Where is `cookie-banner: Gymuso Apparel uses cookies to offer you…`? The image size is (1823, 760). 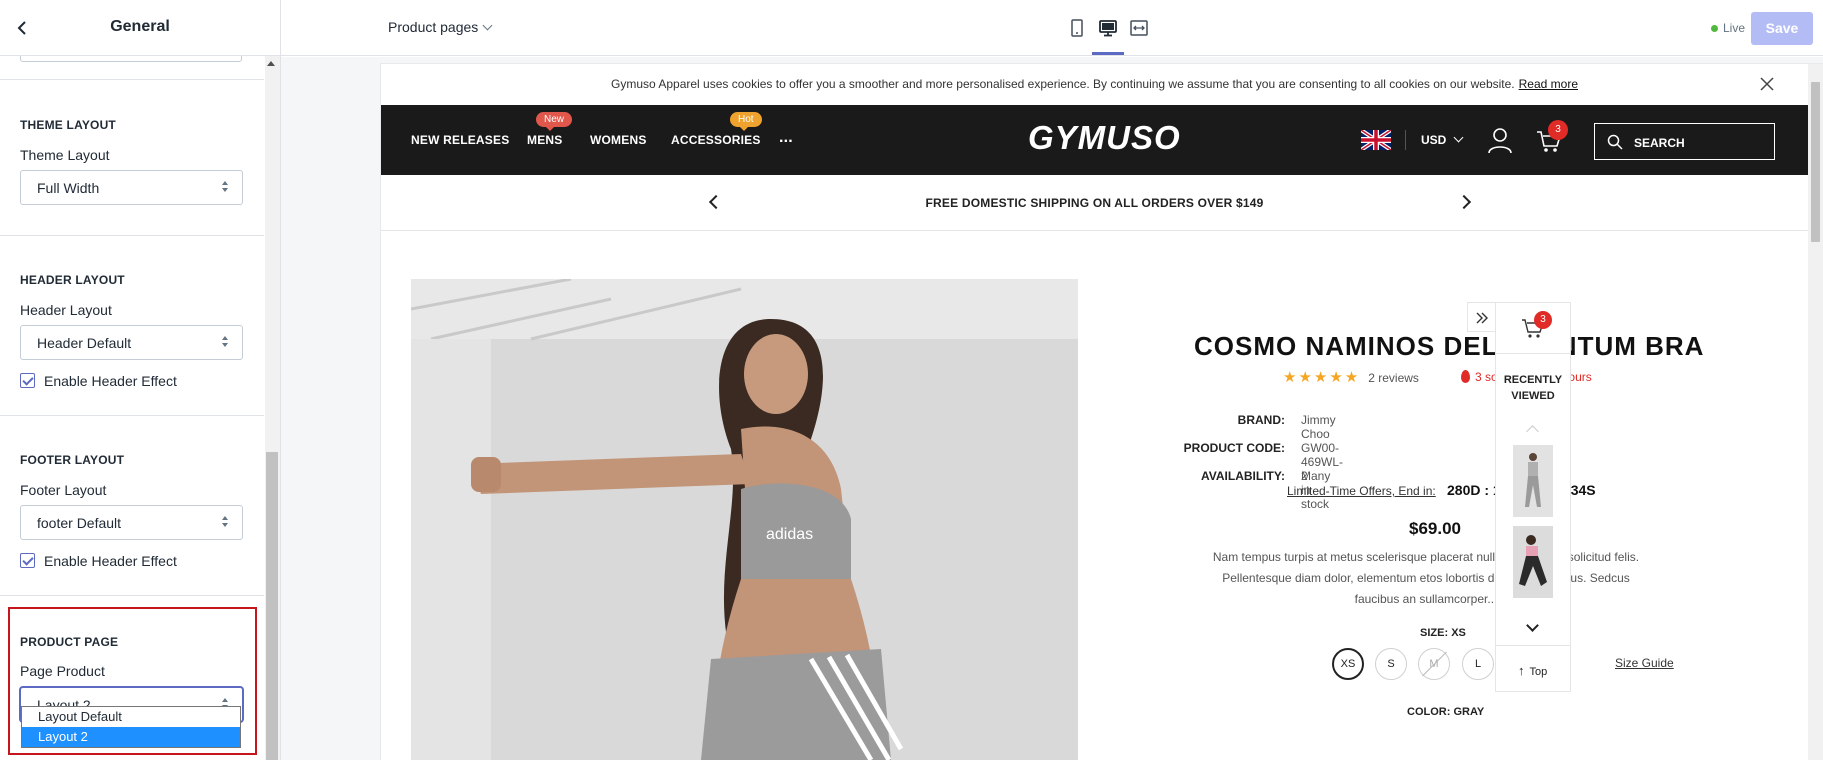
cookie-banner: Gymuso Apparel uses cookies to offer you… is located at coordinates (1094, 84).